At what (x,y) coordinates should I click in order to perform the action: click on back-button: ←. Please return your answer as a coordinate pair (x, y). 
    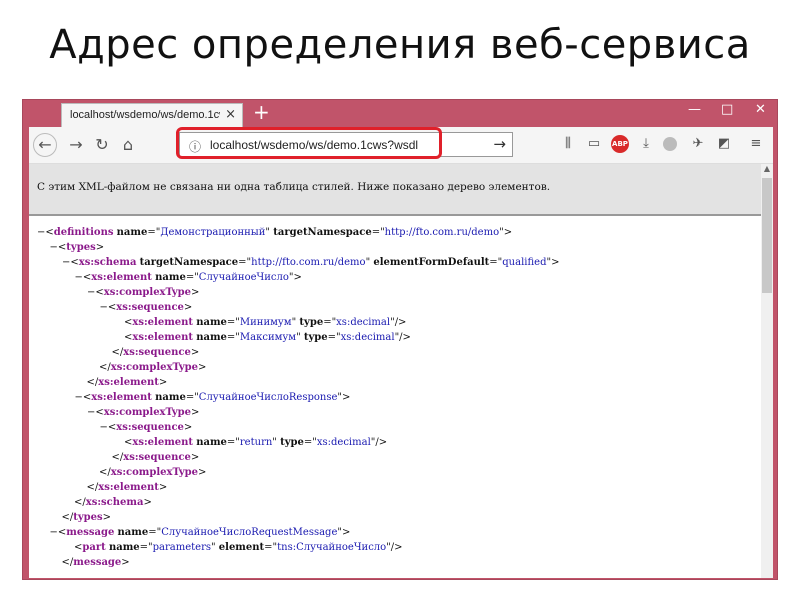
    Looking at the image, I should click on (45, 145).